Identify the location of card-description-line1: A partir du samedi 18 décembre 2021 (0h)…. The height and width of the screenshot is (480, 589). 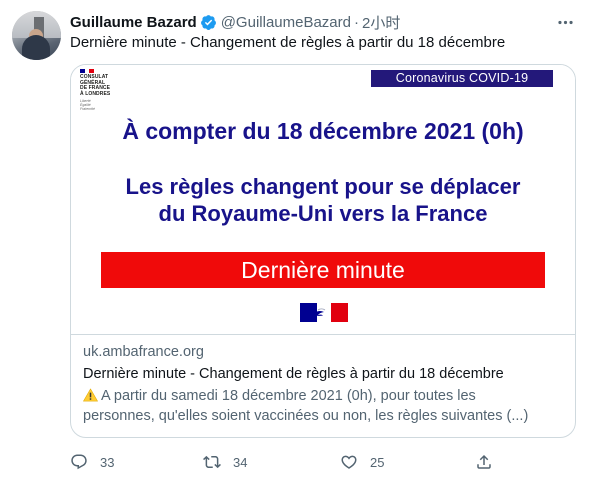
(288, 396).